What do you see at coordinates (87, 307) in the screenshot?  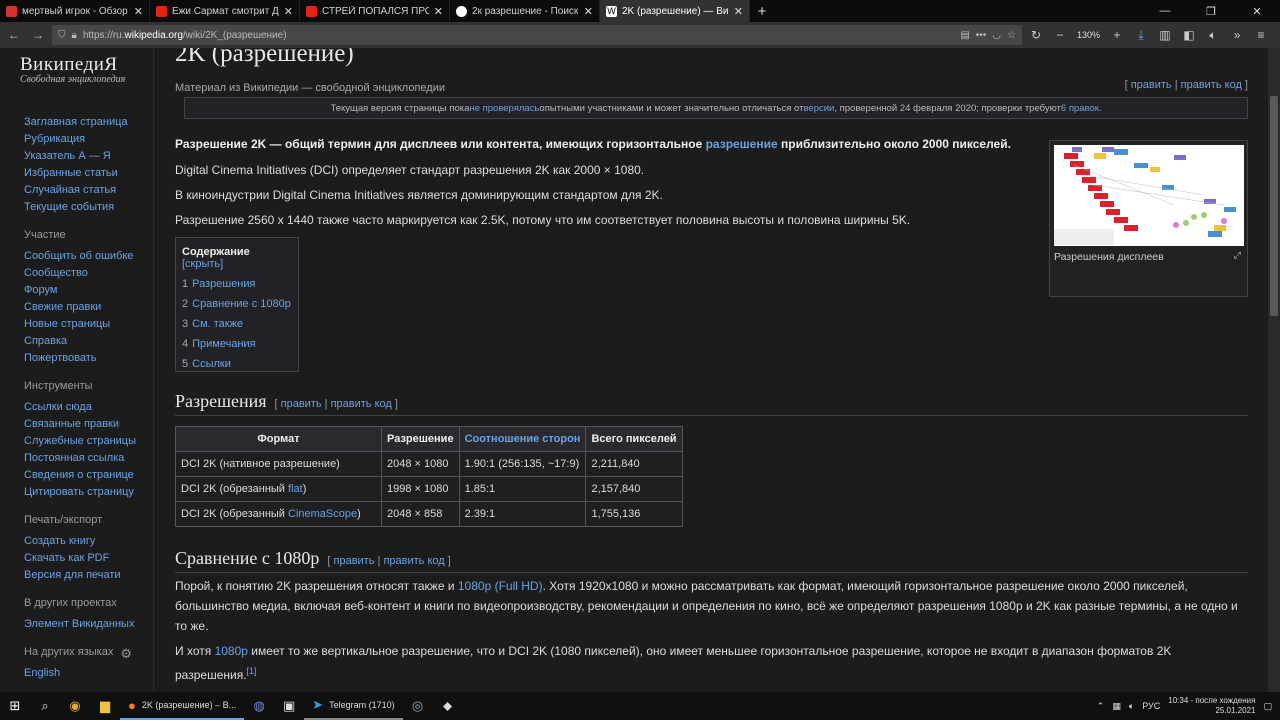 I see `sidebar-item-recent-changes: Свежие правки` at bounding box center [87, 307].